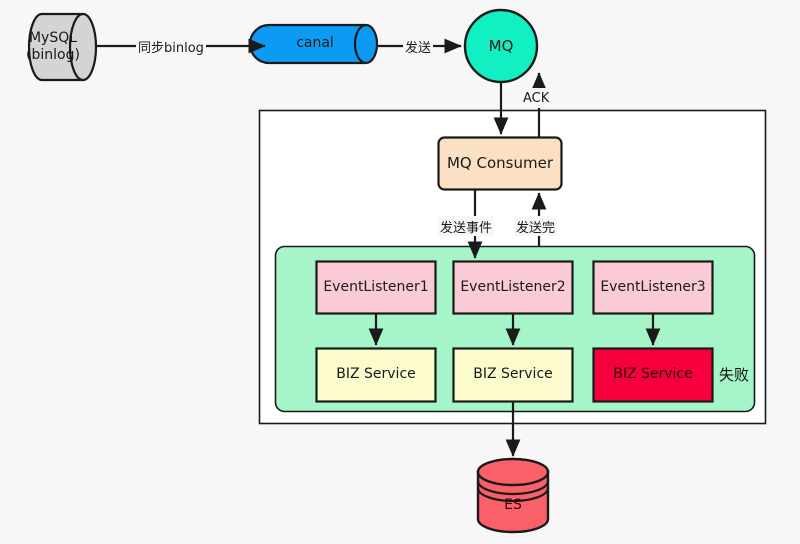 This screenshot has width=800, height=544. What do you see at coordinates (418, 46) in the screenshot?
I see `edge-label-send: 发送` at bounding box center [418, 46].